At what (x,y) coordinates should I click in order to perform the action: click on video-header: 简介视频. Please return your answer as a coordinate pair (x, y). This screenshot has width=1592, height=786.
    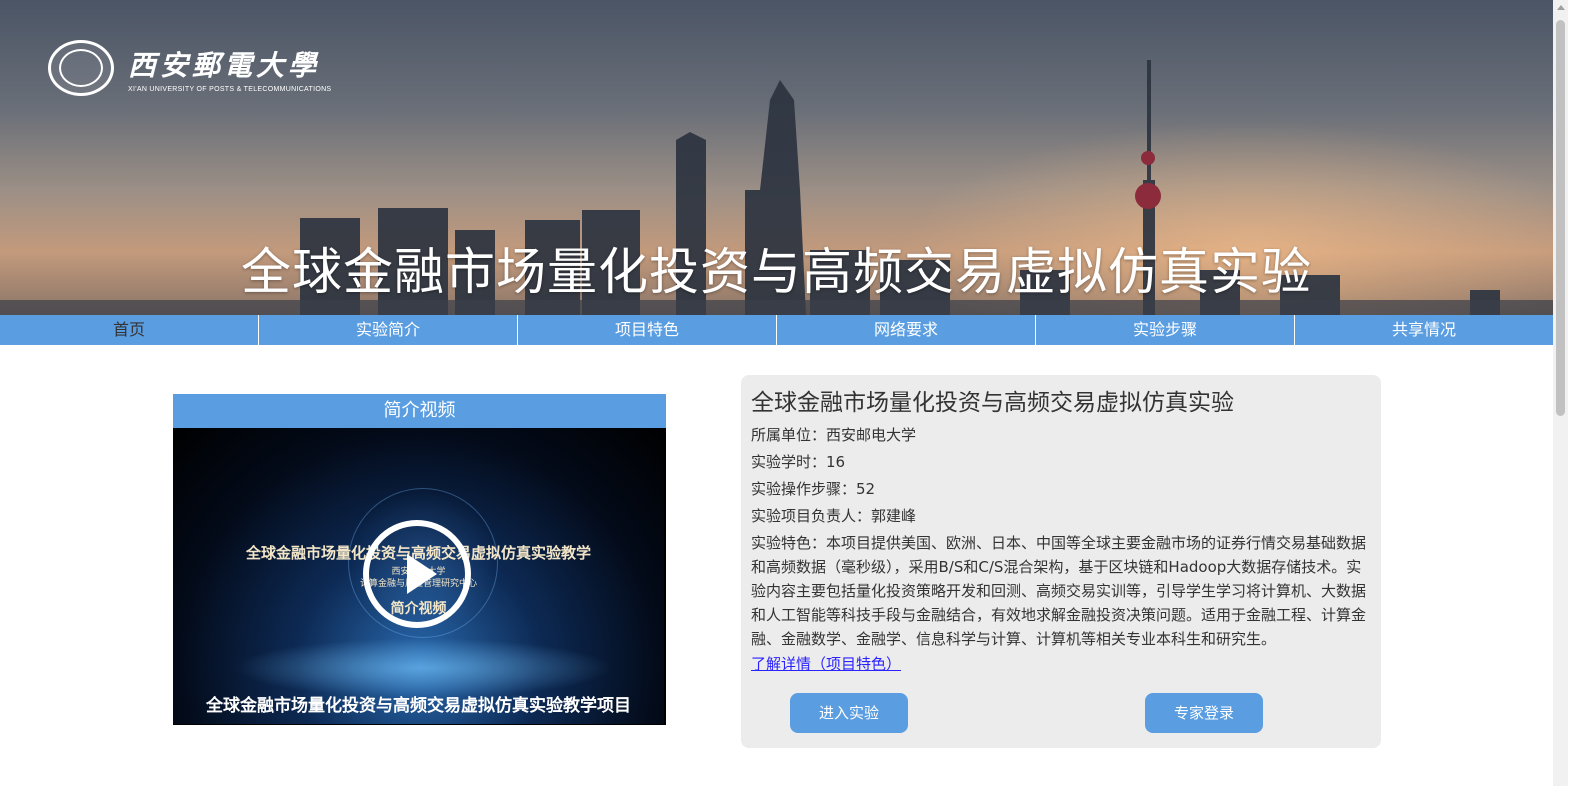
    Looking at the image, I should click on (419, 411).